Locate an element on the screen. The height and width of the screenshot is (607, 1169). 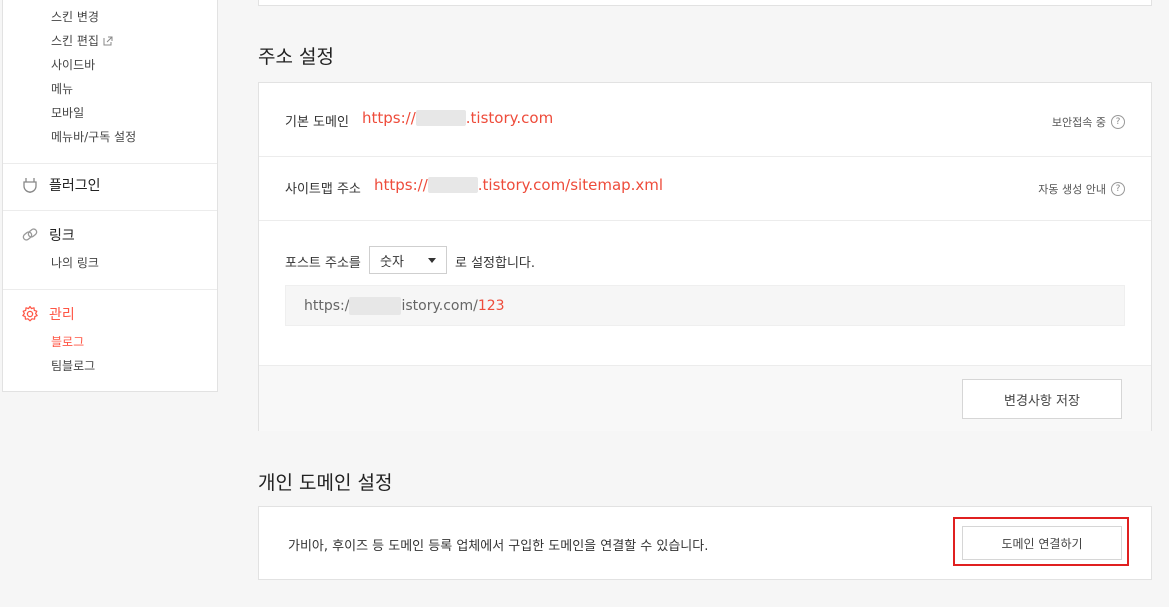
previous-panel is located at coordinates (705, 3).